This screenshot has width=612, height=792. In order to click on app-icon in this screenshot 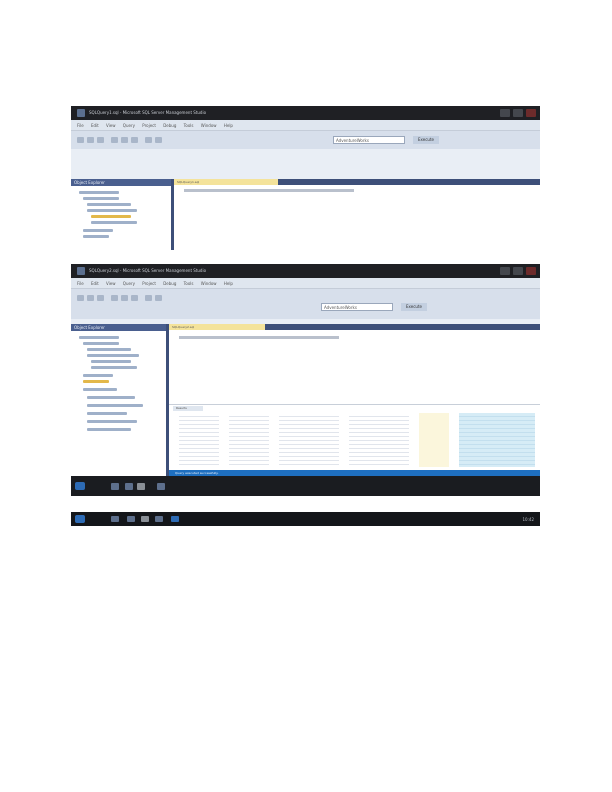, I will do `click(81, 271)`.